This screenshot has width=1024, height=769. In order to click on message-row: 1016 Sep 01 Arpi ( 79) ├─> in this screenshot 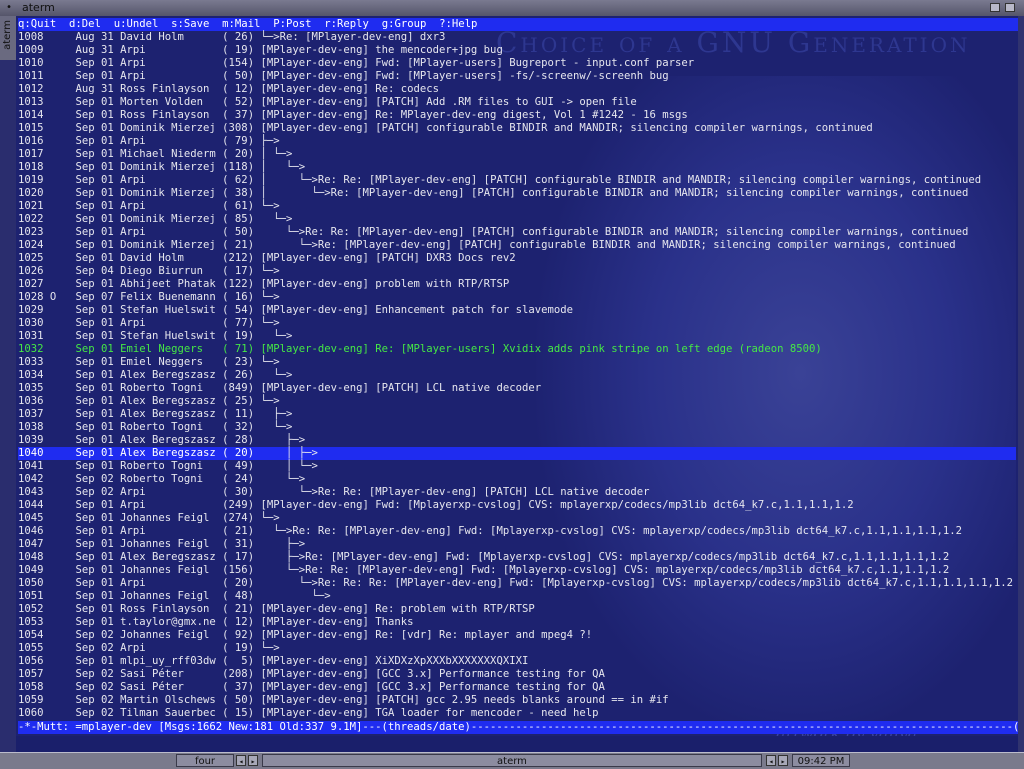, I will do `click(517, 141)`.